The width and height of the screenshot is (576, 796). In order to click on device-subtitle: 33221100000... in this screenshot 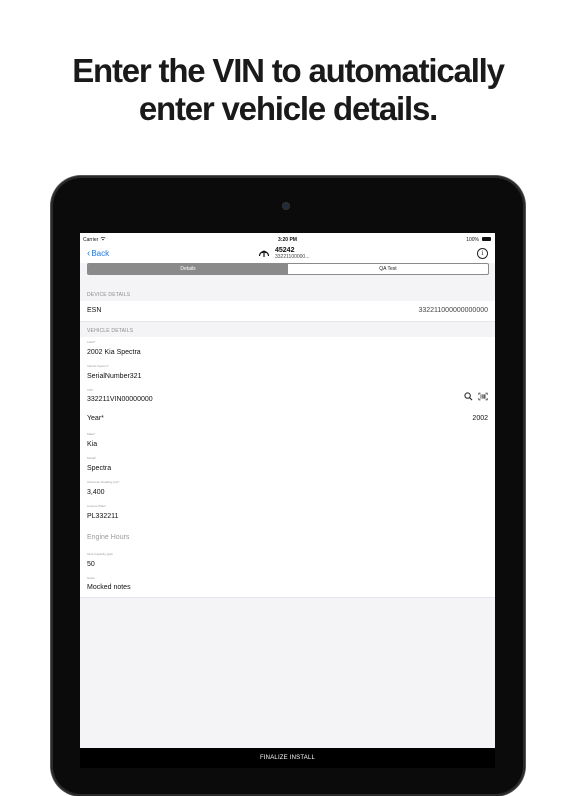, I will do `click(292, 257)`.